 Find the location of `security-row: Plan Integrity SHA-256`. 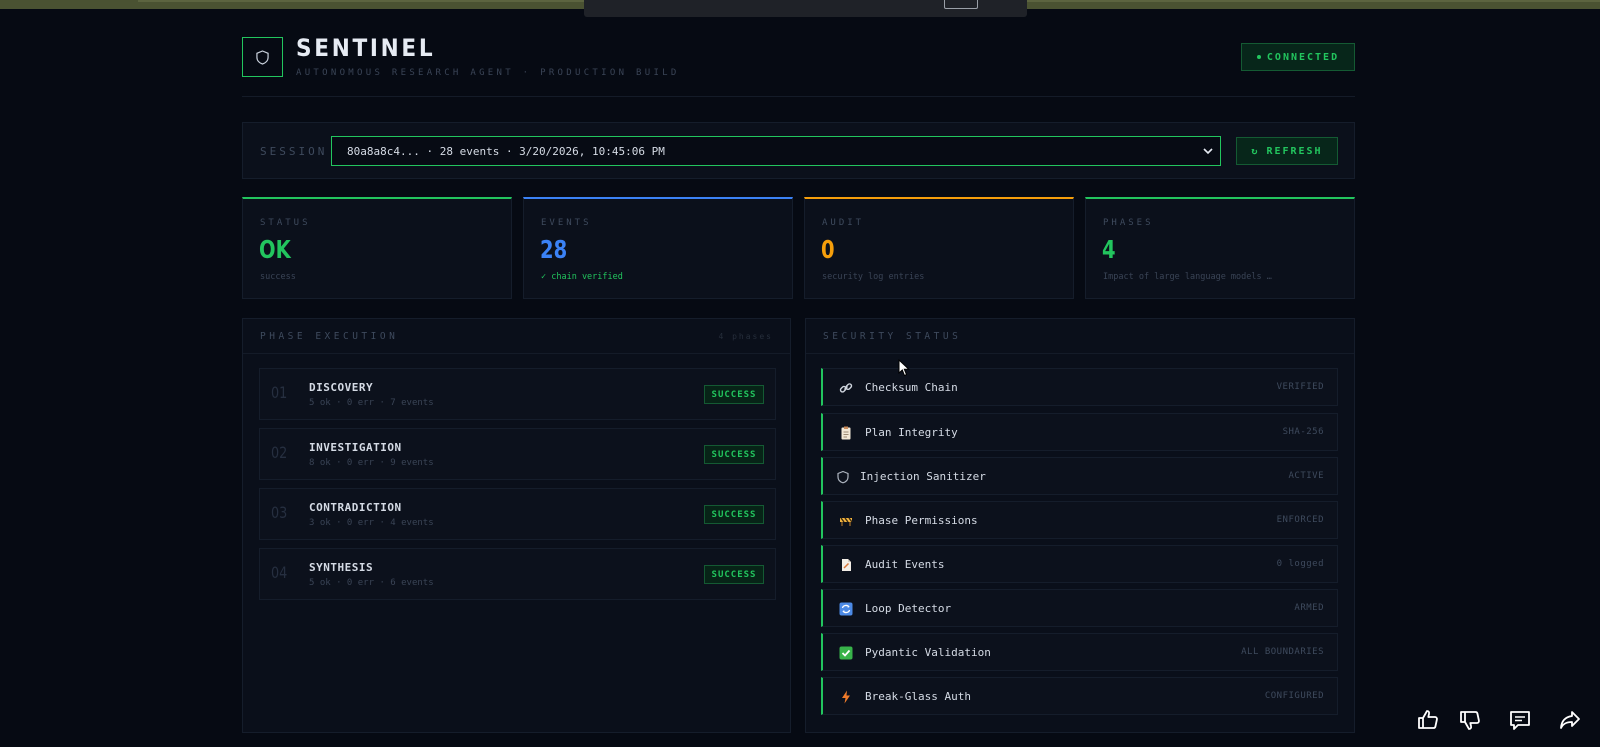

security-row: Plan Integrity SHA-256 is located at coordinates (1079, 432).